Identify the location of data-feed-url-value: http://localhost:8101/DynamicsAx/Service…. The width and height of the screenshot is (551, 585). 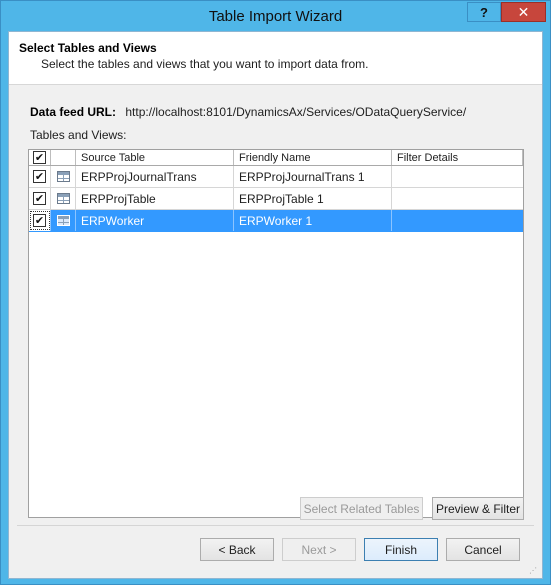
(296, 112).